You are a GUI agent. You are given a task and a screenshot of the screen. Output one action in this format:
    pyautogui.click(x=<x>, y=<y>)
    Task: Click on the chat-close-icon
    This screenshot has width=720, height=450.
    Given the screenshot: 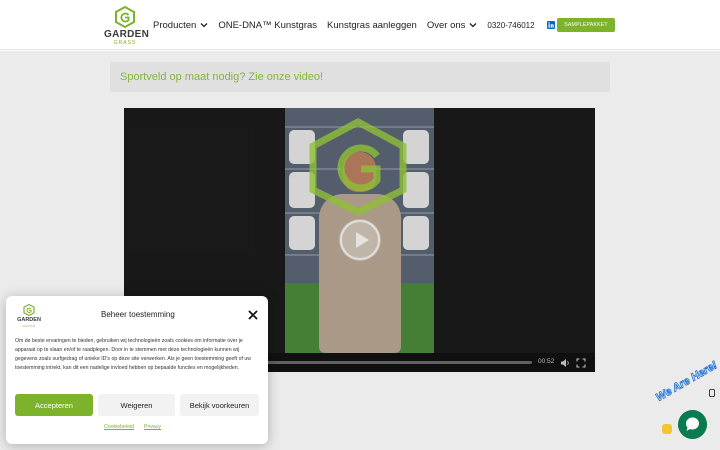 What is the action you would take?
    pyautogui.click(x=712, y=393)
    